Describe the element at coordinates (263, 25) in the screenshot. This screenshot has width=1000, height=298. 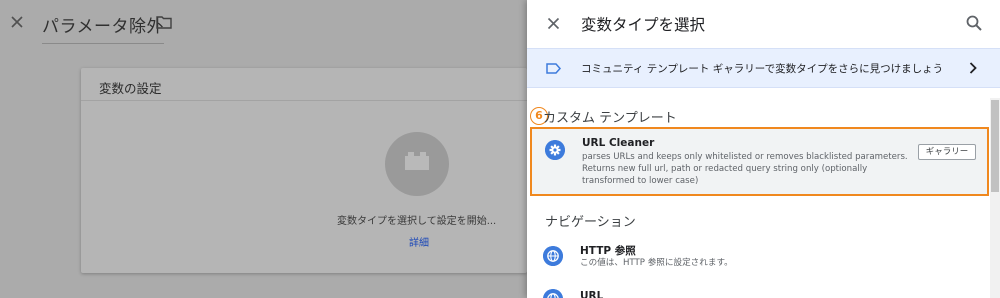
I see `editor-header: パラメータ除外` at that location.